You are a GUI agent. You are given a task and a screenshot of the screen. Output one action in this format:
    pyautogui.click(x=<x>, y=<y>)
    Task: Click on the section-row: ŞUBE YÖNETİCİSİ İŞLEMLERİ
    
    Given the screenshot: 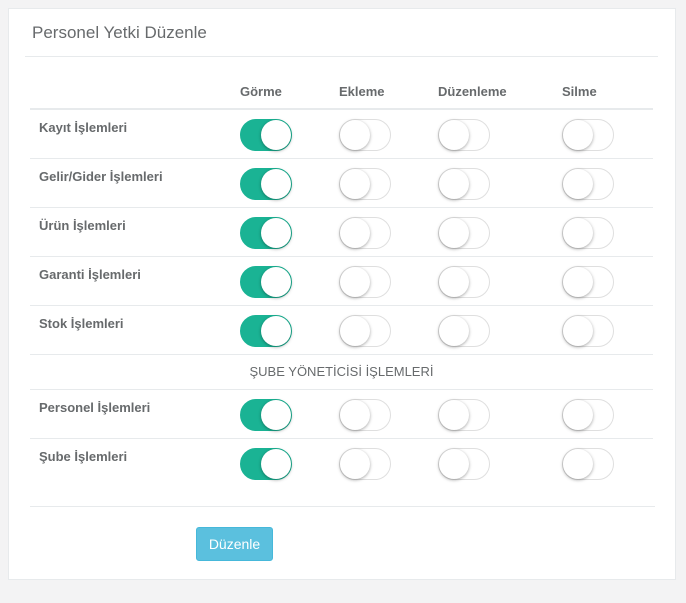 What is the action you would take?
    pyautogui.click(x=341, y=372)
    